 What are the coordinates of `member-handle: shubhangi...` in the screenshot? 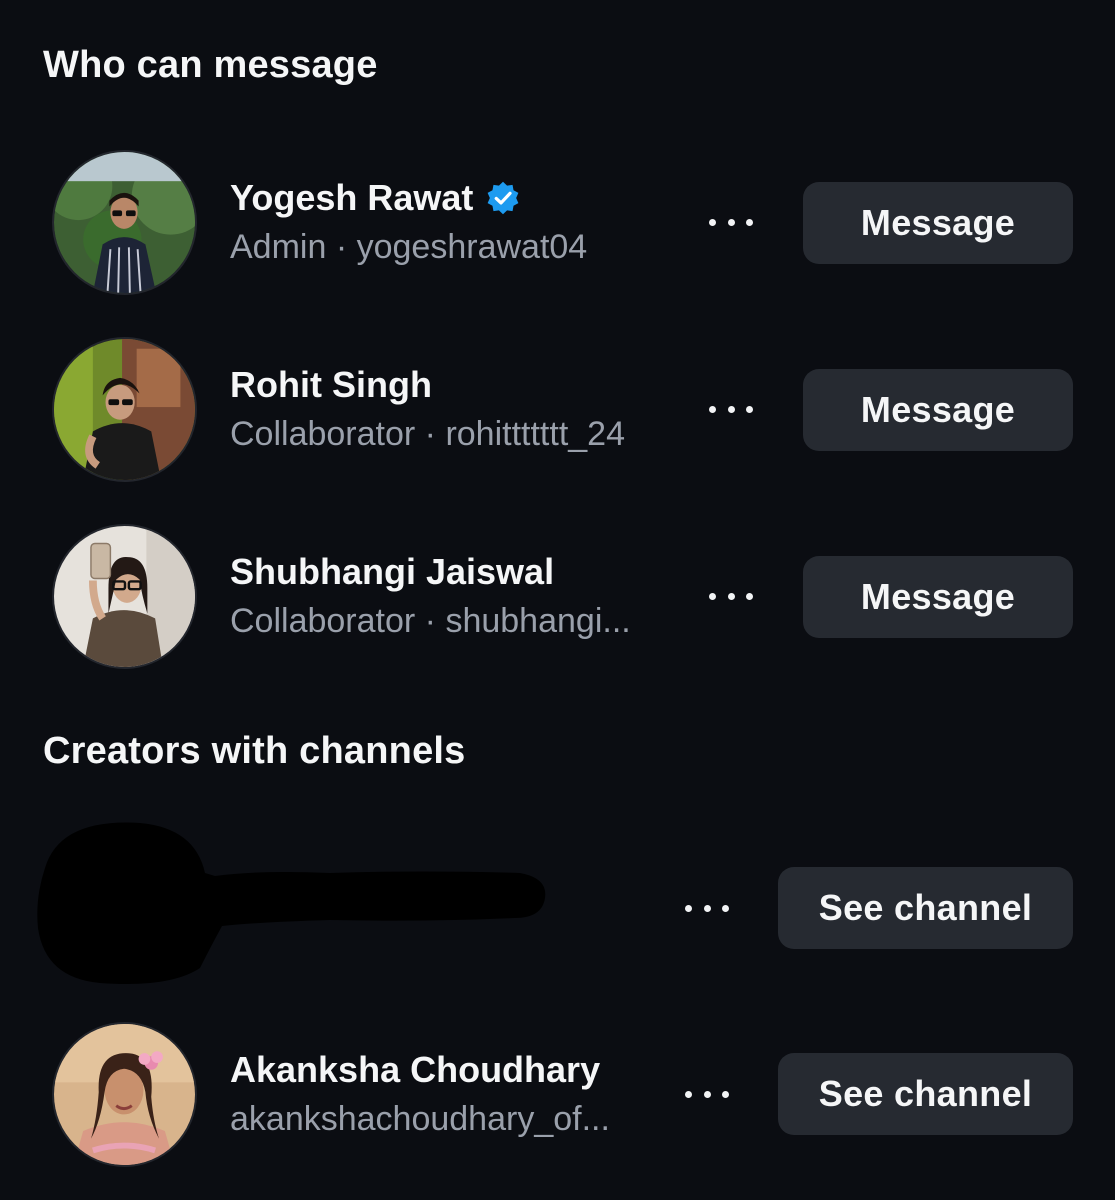 It's located at (538, 621).